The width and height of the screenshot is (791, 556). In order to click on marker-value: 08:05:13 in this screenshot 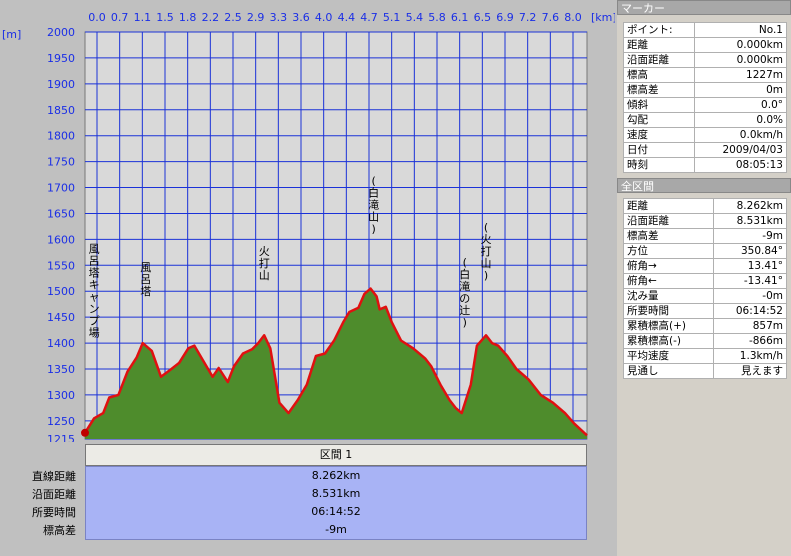, I will do `click(740, 165)`.